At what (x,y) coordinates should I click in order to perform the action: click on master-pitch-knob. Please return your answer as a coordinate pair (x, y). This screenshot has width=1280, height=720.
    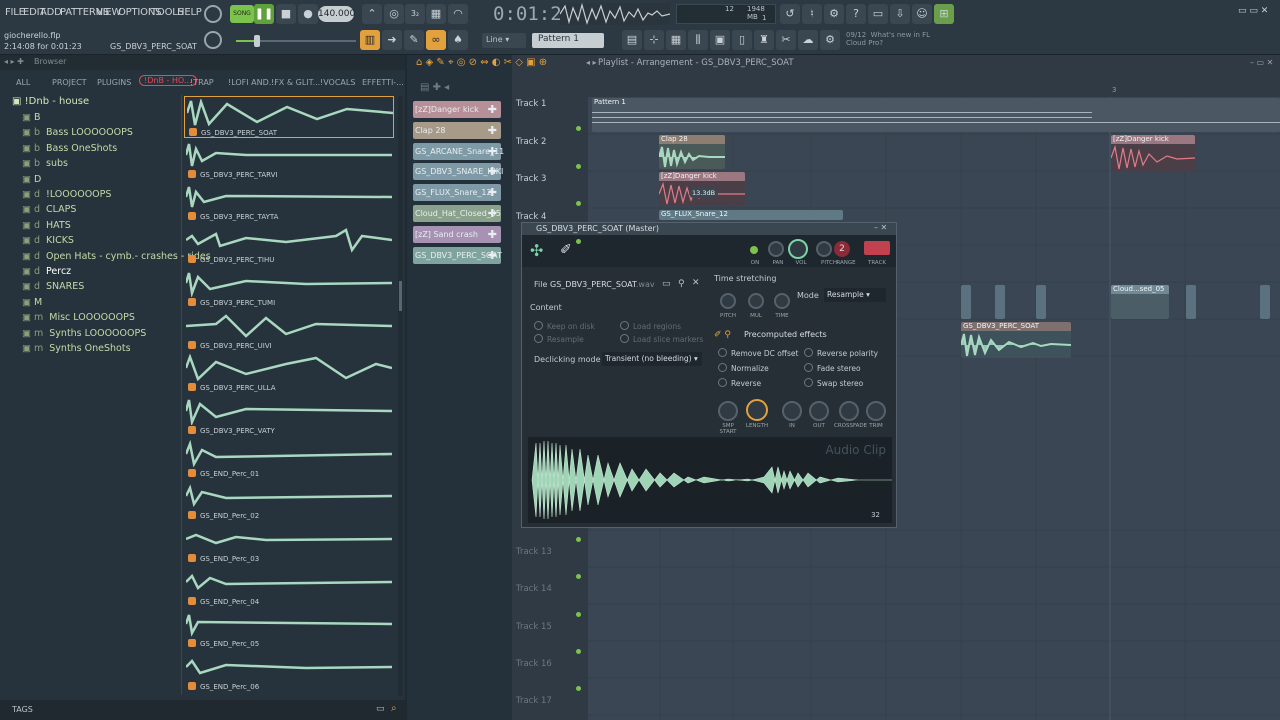
    Looking at the image, I should click on (213, 40).